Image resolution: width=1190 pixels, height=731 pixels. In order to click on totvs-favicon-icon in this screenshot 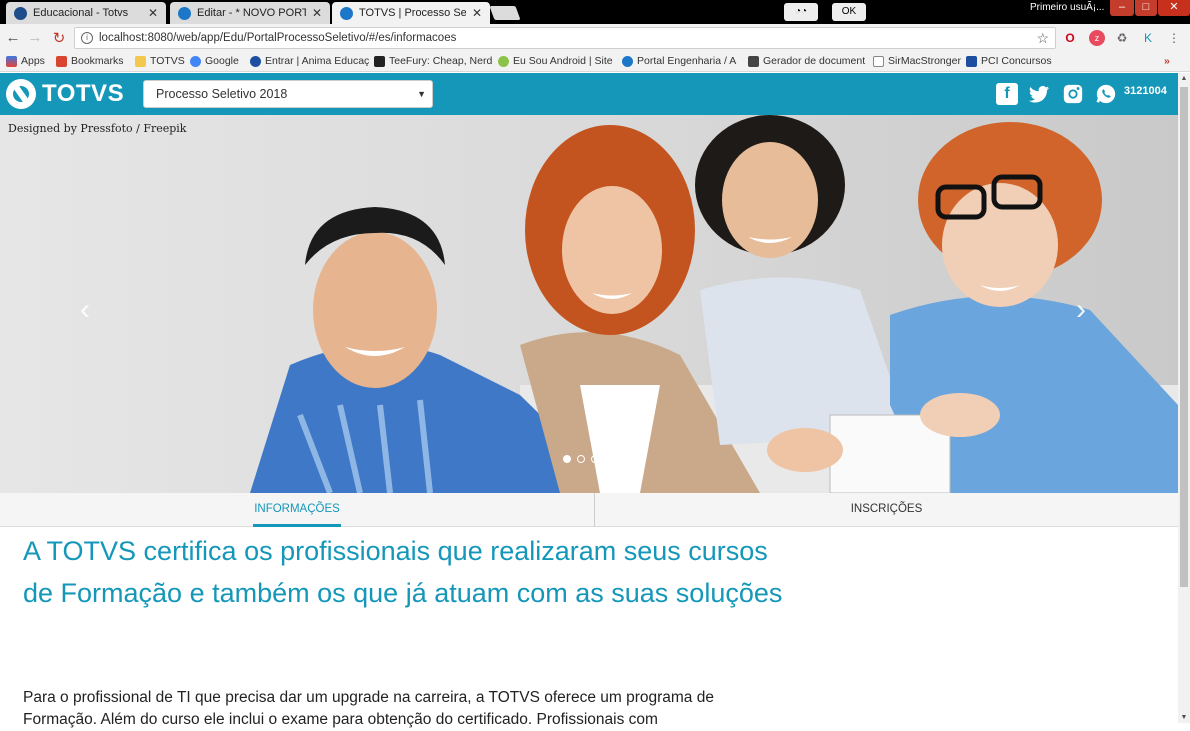, I will do `click(20, 13)`.